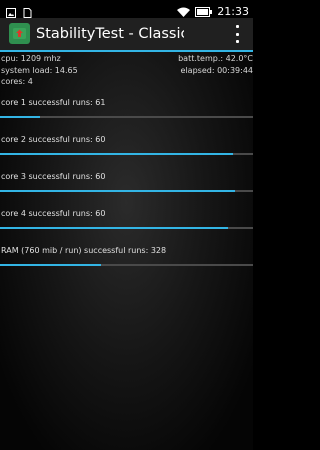 The width and height of the screenshot is (320, 450). What do you see at coordinates (53, 213) in the screenshot?
I see `core-4-label: core 4 successful runs: 60` at bounding box center [53, 213].